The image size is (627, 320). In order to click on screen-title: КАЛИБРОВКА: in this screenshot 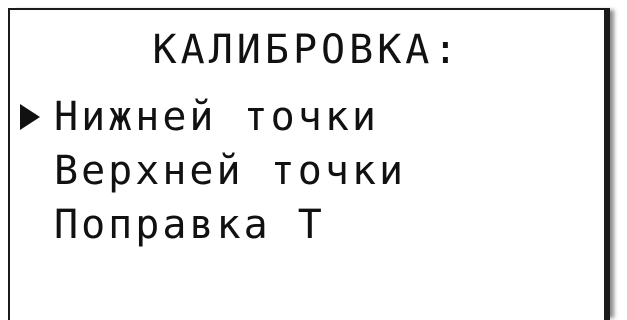, I will do `click(307, 50)`.